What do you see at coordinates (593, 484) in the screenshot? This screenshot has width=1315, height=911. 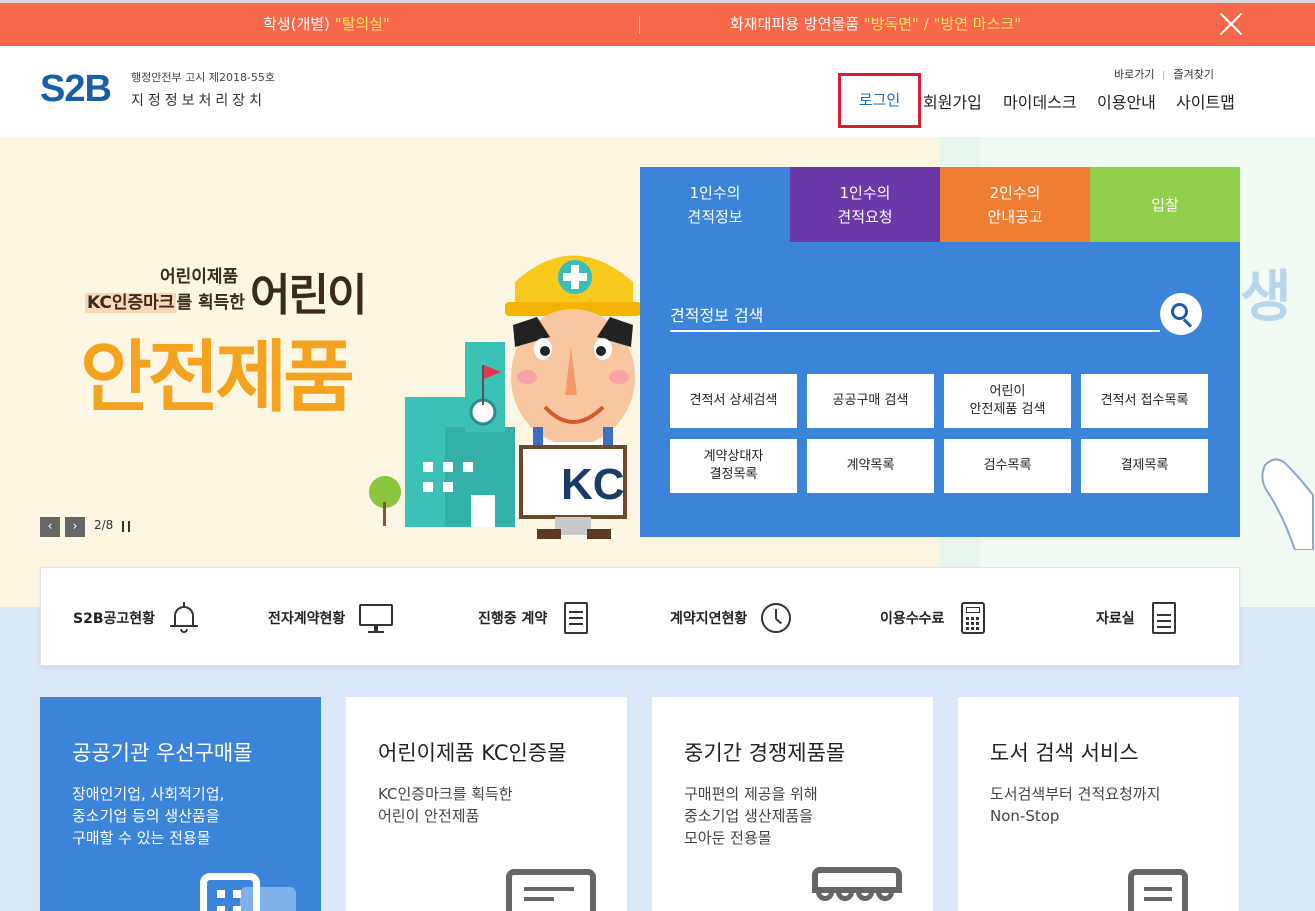 I see `svg-text: KC` at bounding box center [593, 484].